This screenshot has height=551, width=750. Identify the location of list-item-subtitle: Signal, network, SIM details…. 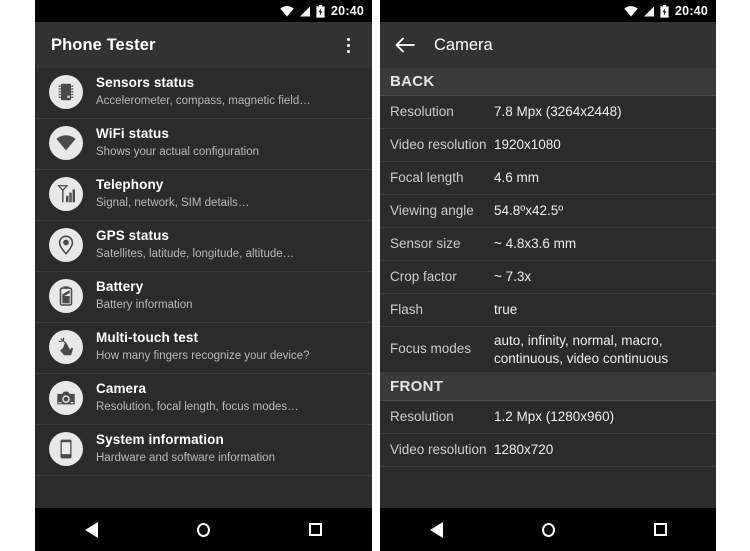
(173, 202).